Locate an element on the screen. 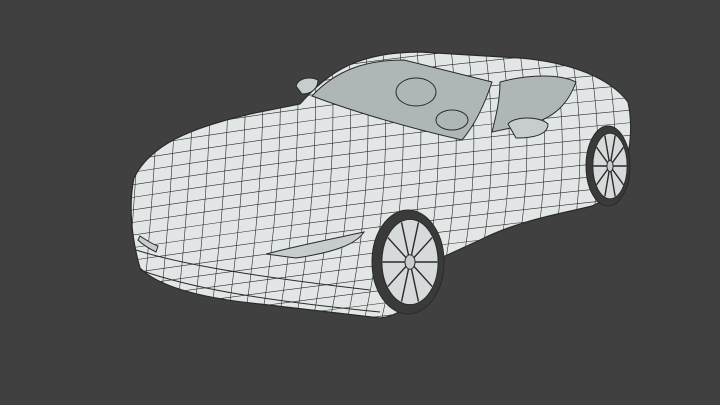 The height and width of the screenshot is (405, 720). front-wheel is located at coordinates (408, 262).